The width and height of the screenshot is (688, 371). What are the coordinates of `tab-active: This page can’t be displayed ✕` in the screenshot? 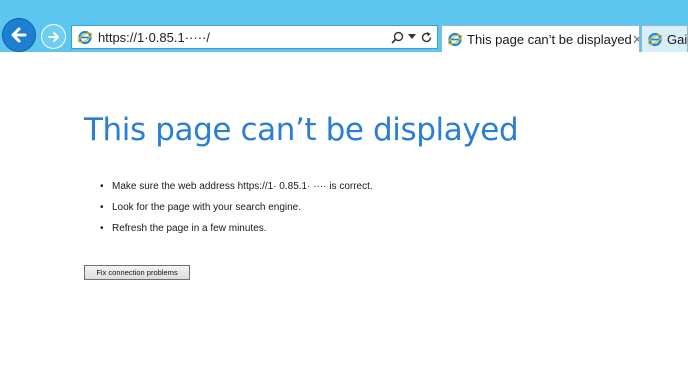 It's located at (540, 38).